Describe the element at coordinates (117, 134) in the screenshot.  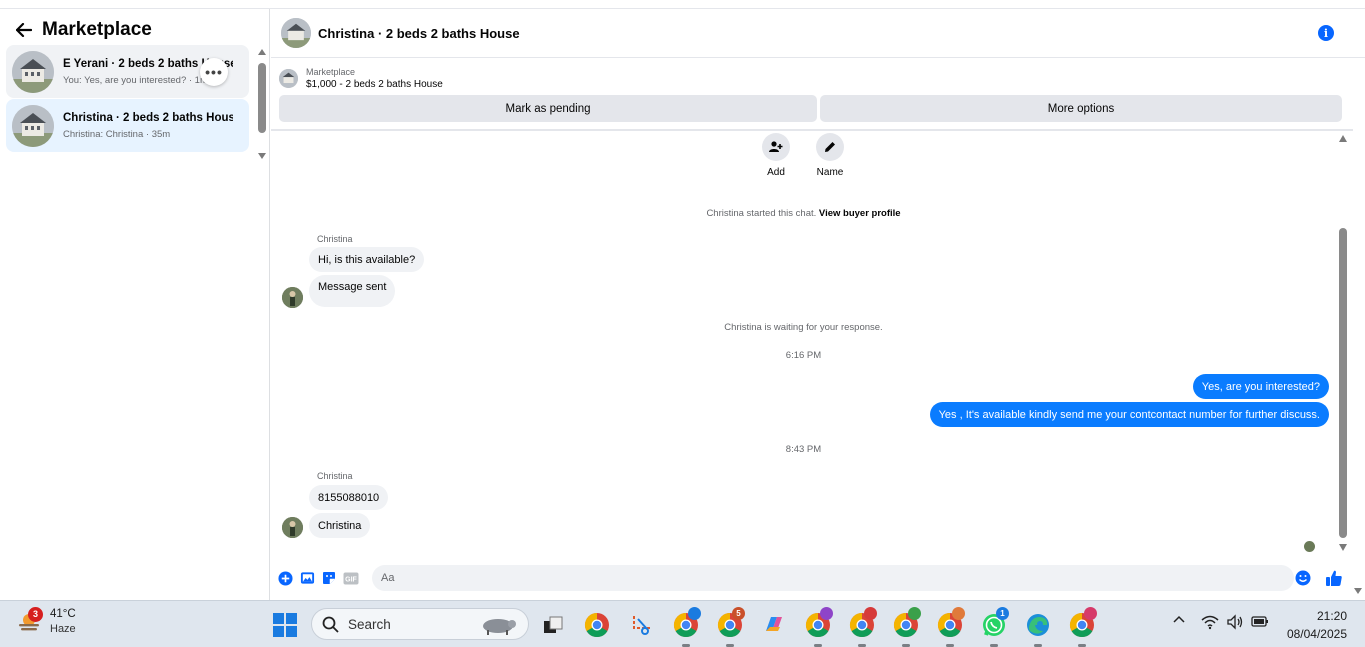
I see `conversation-preview: Christina: Christina · 35m` at that location.